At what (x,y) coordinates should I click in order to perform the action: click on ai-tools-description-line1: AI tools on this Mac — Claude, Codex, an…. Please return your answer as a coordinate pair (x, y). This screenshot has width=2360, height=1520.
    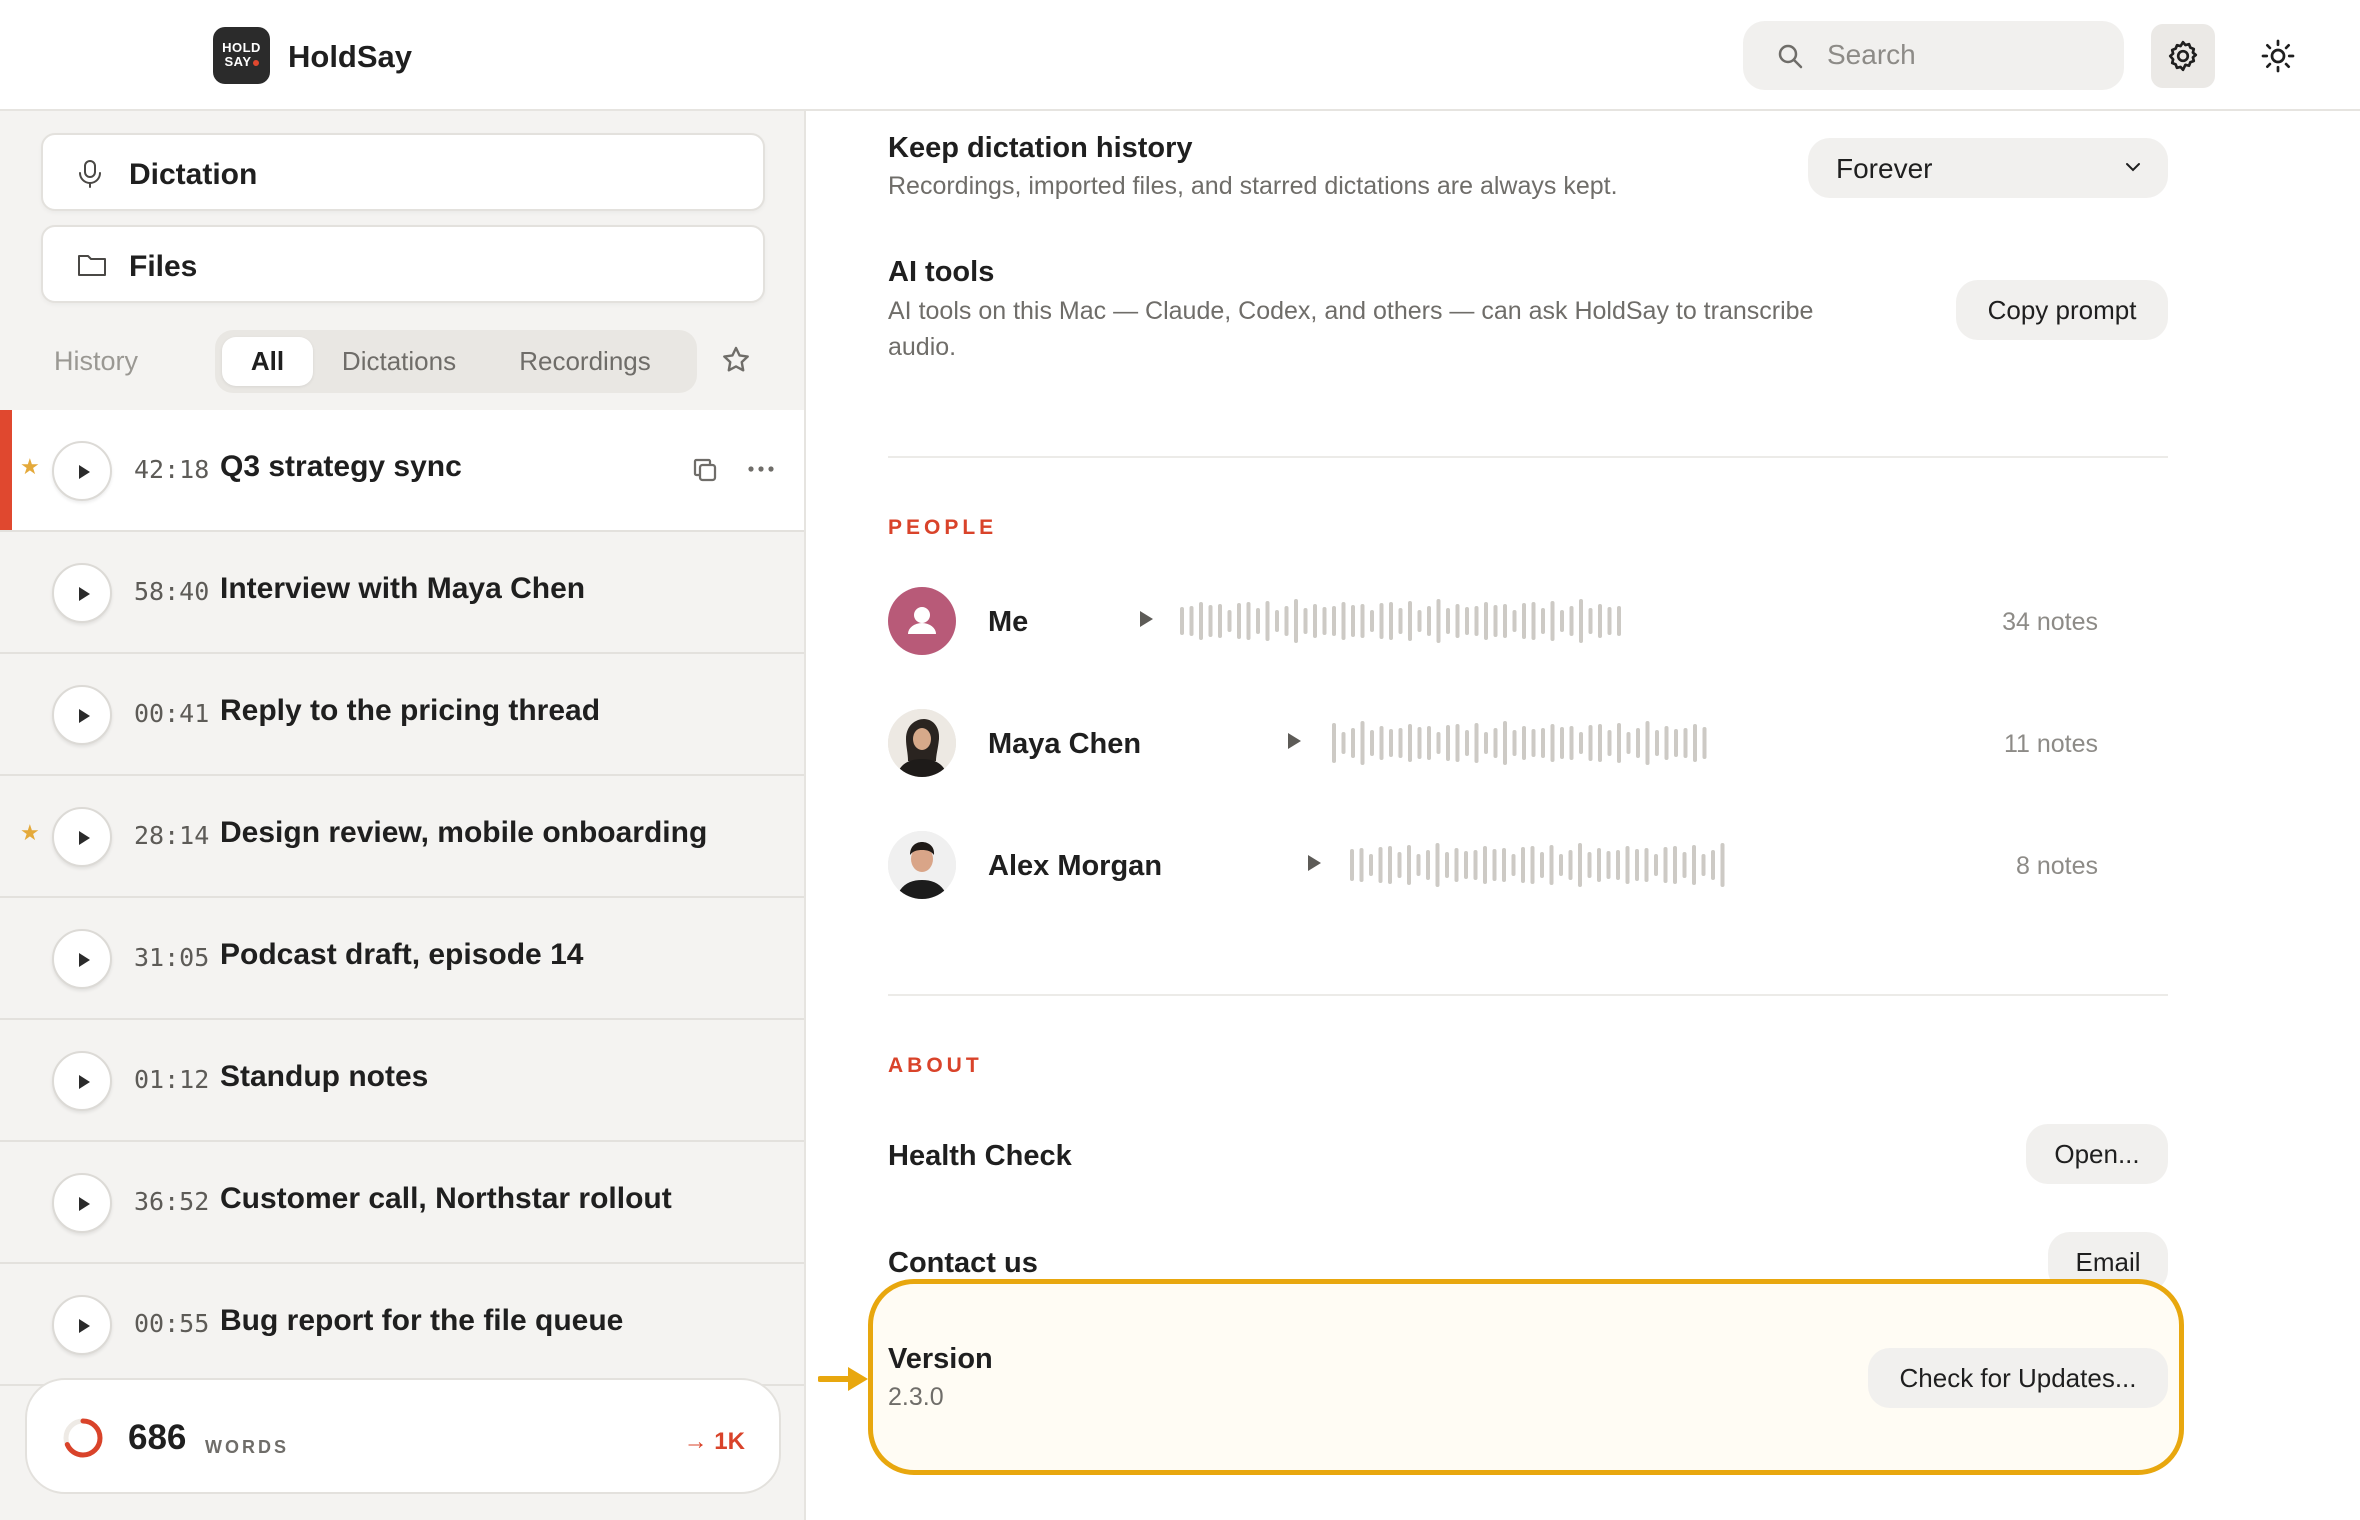
    Looking at the image, I should click on (1351, 311).